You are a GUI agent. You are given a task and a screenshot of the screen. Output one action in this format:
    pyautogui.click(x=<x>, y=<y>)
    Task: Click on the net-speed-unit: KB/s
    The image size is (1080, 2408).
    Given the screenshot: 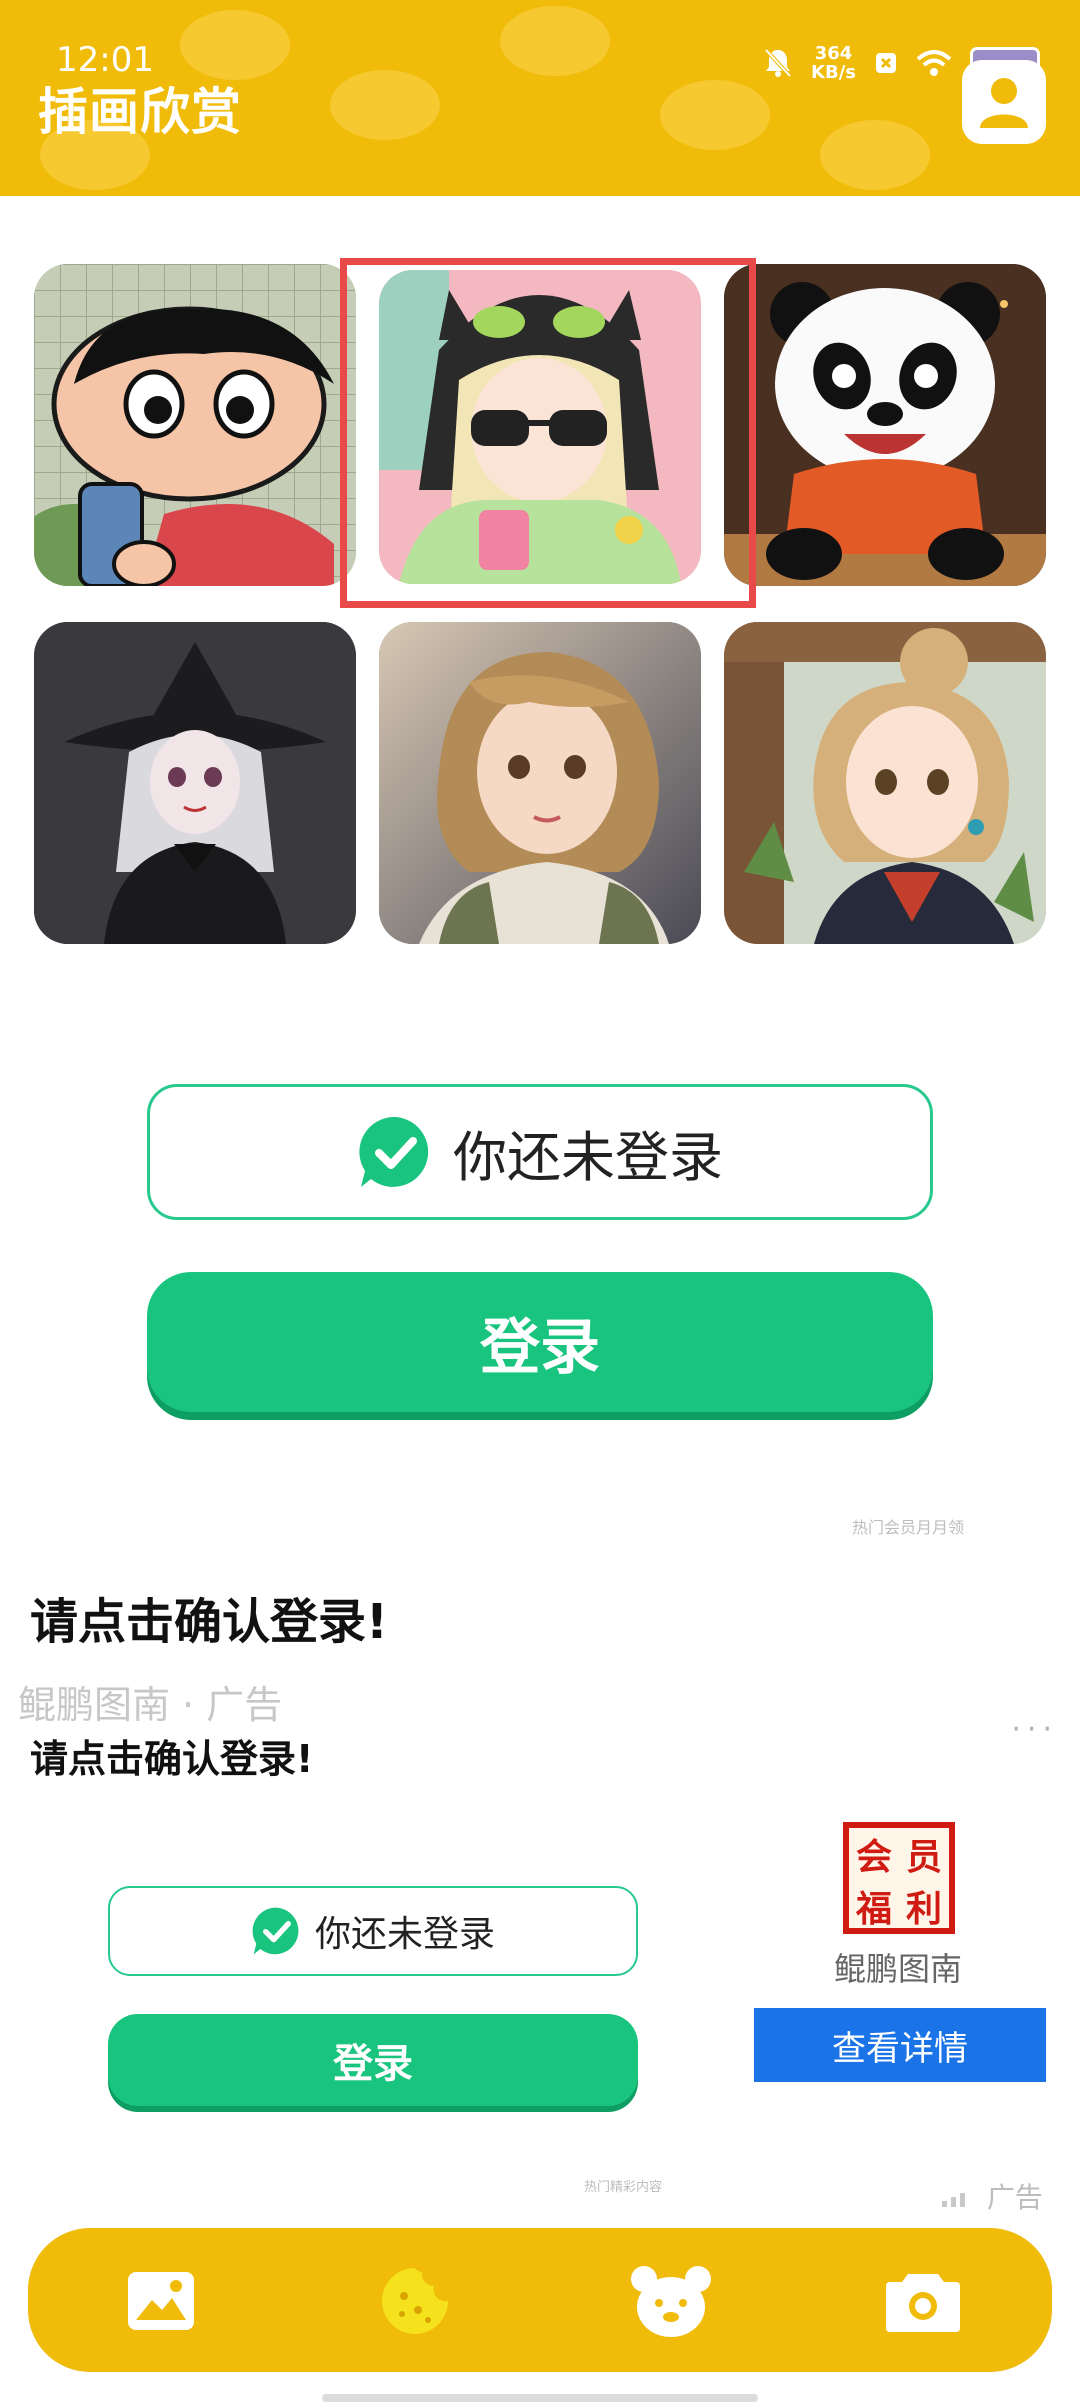 What is the action you would take?
    pyautogui.click(x=833, y=72)
    